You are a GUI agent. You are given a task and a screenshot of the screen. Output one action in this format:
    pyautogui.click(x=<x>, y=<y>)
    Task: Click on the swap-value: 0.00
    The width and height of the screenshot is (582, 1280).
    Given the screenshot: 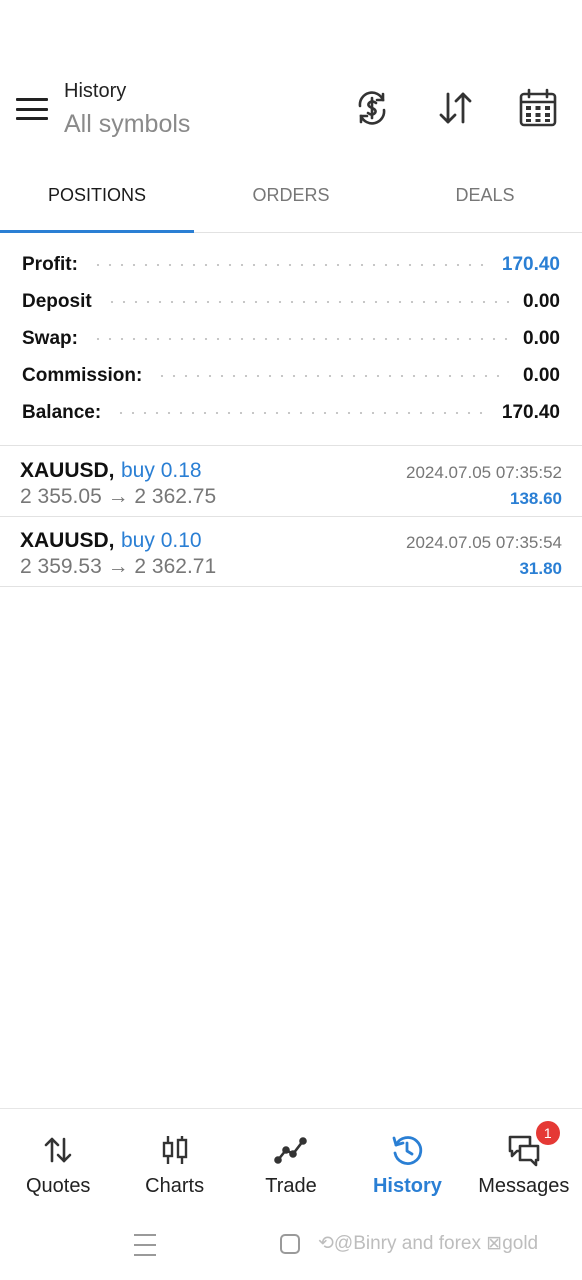 What is the action you would take?
    pyautogui.click(x=541, y=338)
    